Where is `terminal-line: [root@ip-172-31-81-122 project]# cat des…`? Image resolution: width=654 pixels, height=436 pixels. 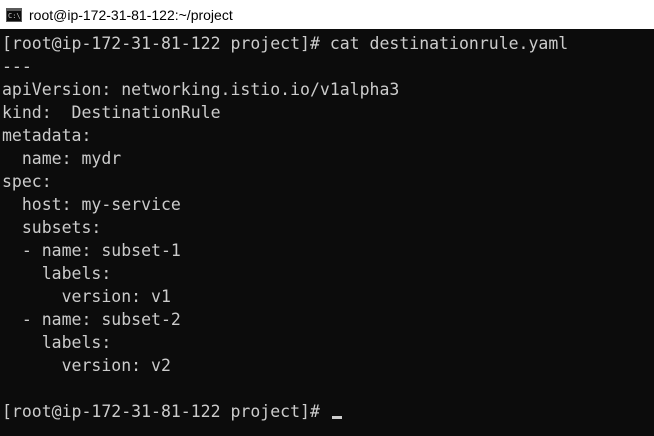
terminal-line: [root@ip-172-31-81-122 project]# cat des… is located at coordinates (285, 43).